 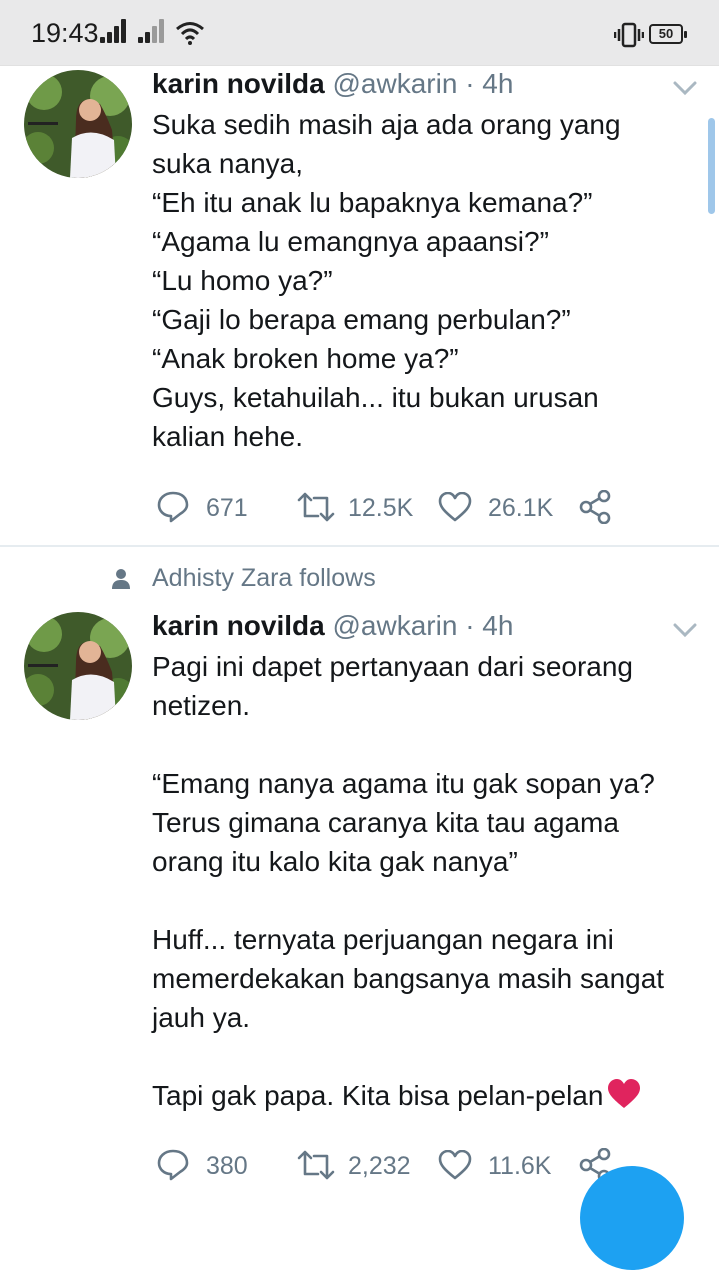 I want to click on tweet-line: “Gaji lo berapa emang perbulan?”, so click(x=361, y=319).